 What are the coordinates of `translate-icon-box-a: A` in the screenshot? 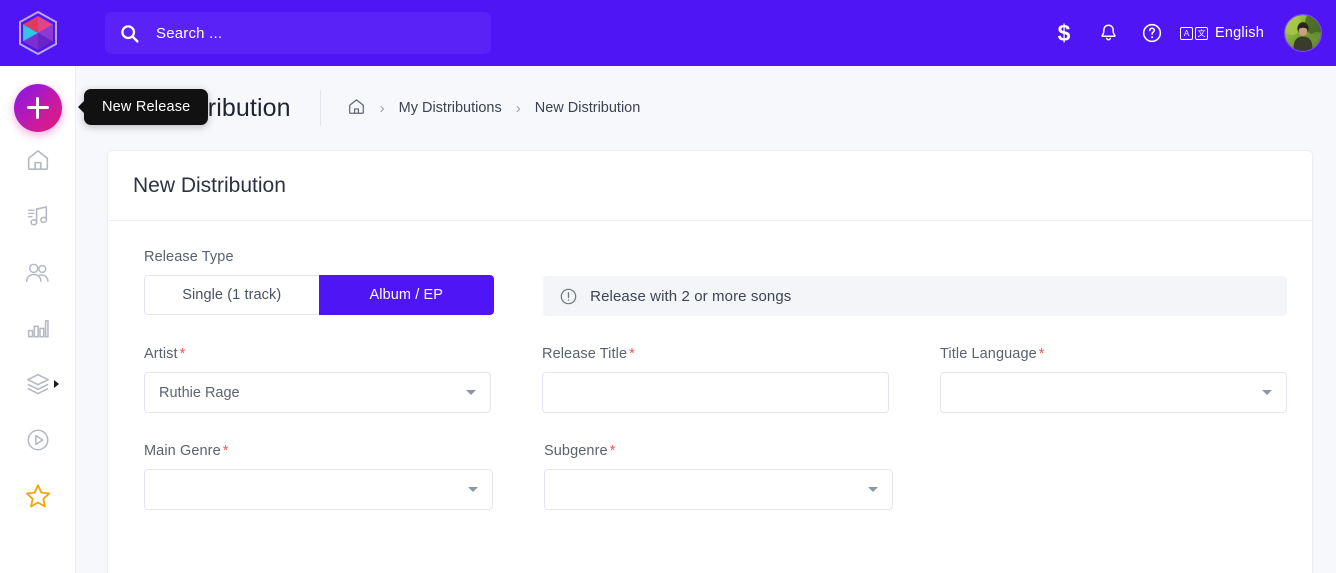 It's located at (1187, 33).